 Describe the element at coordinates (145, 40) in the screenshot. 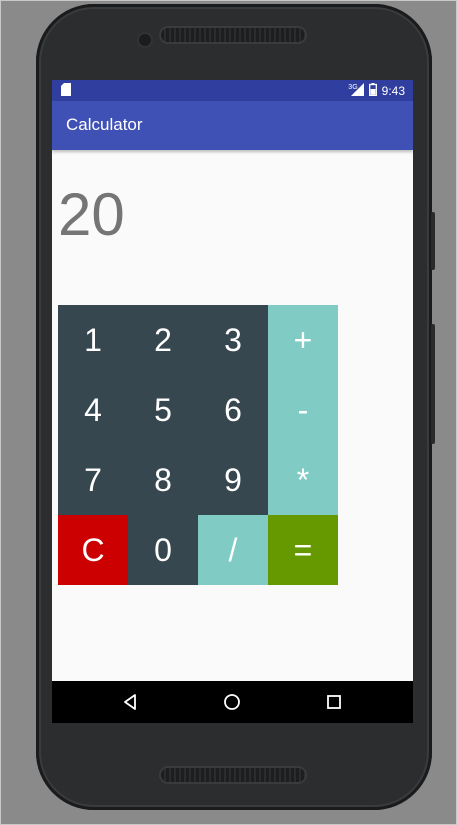

I see `front-camera` at that location.